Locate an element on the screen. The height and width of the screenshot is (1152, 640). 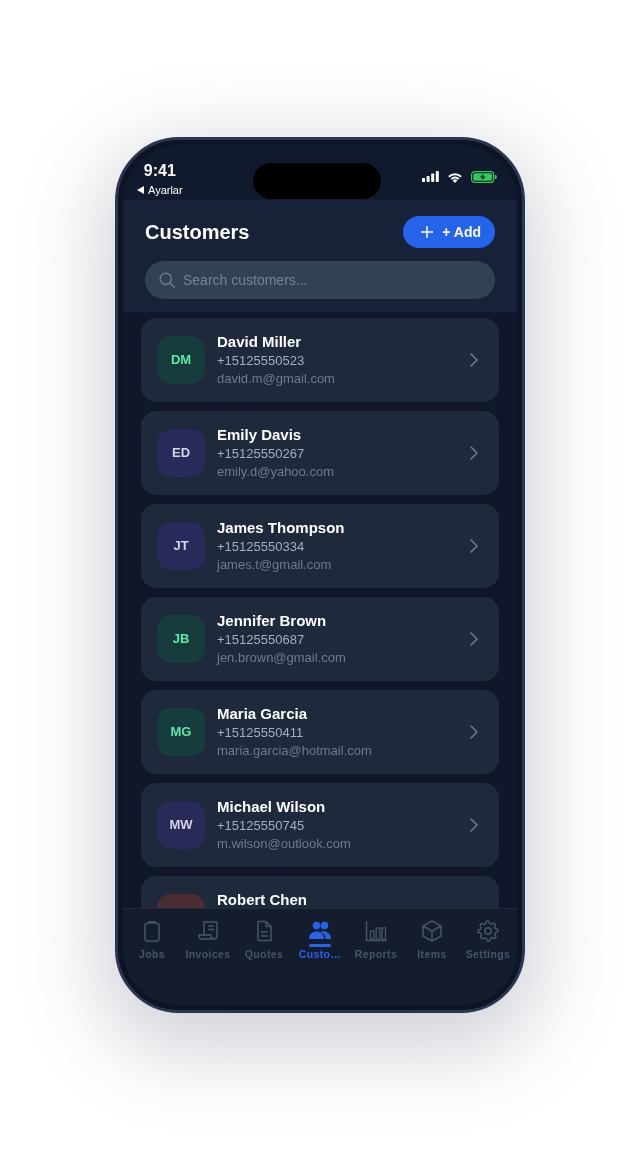
phone-number: +15125550411 is located at coordinates (261, 733).